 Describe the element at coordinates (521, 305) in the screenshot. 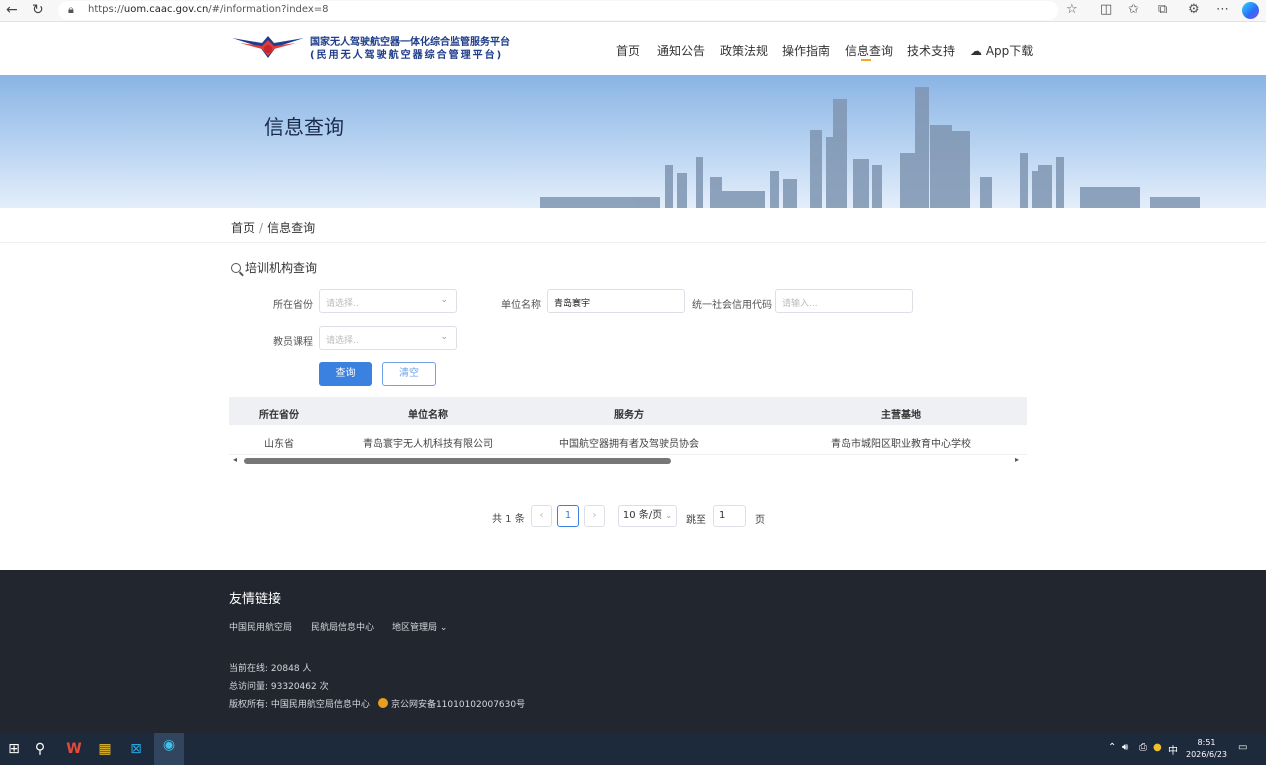

I see `unit-name-label: 单位名称` at that location.